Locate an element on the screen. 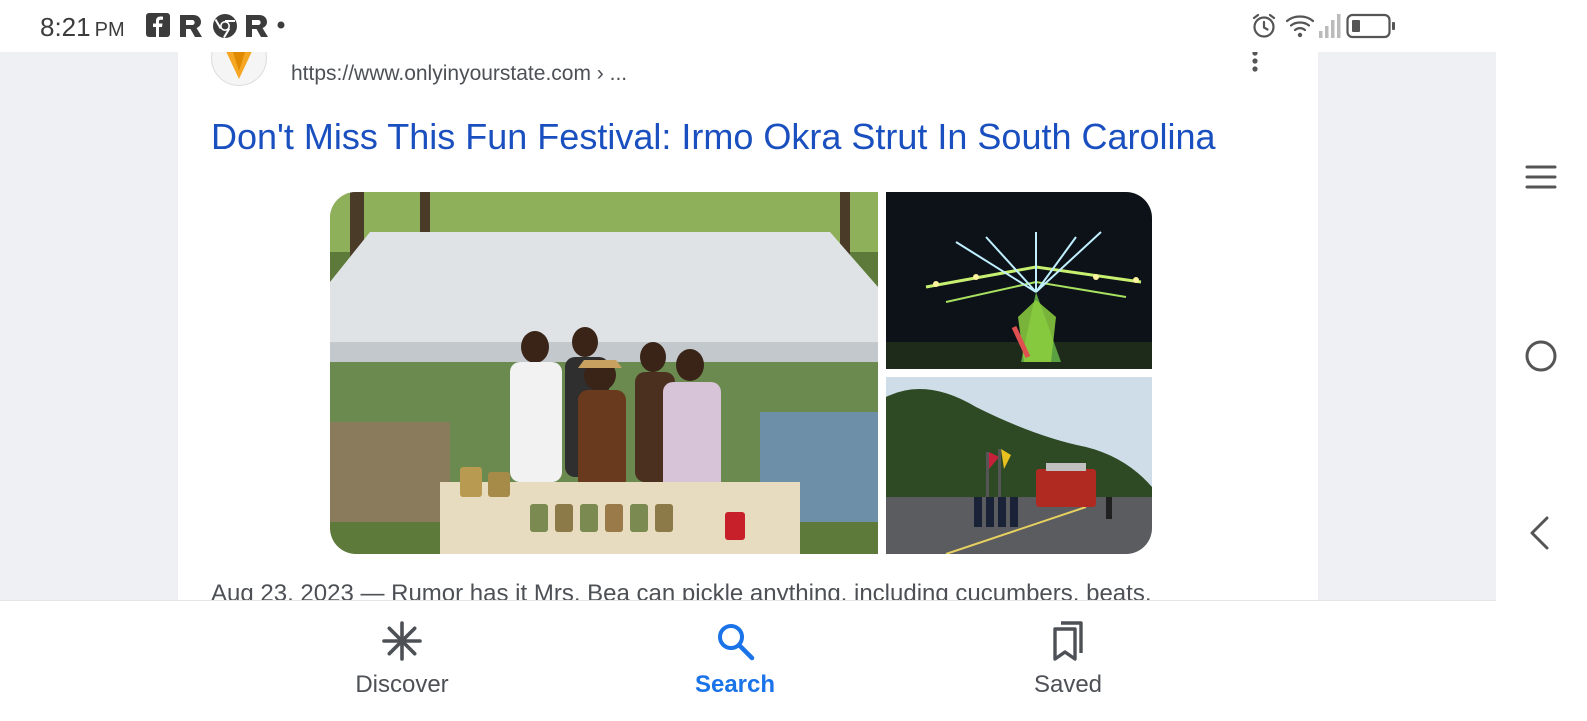 The image size is (1587, 721). search-icon is located at coordinates (735, 641).